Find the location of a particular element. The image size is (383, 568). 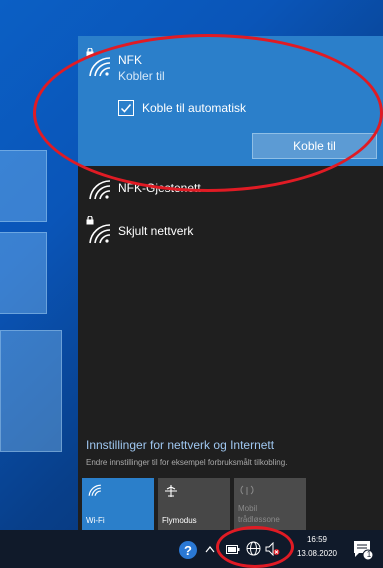

quick-action-label: Wi-Fi is located at coordinates (95, 520).